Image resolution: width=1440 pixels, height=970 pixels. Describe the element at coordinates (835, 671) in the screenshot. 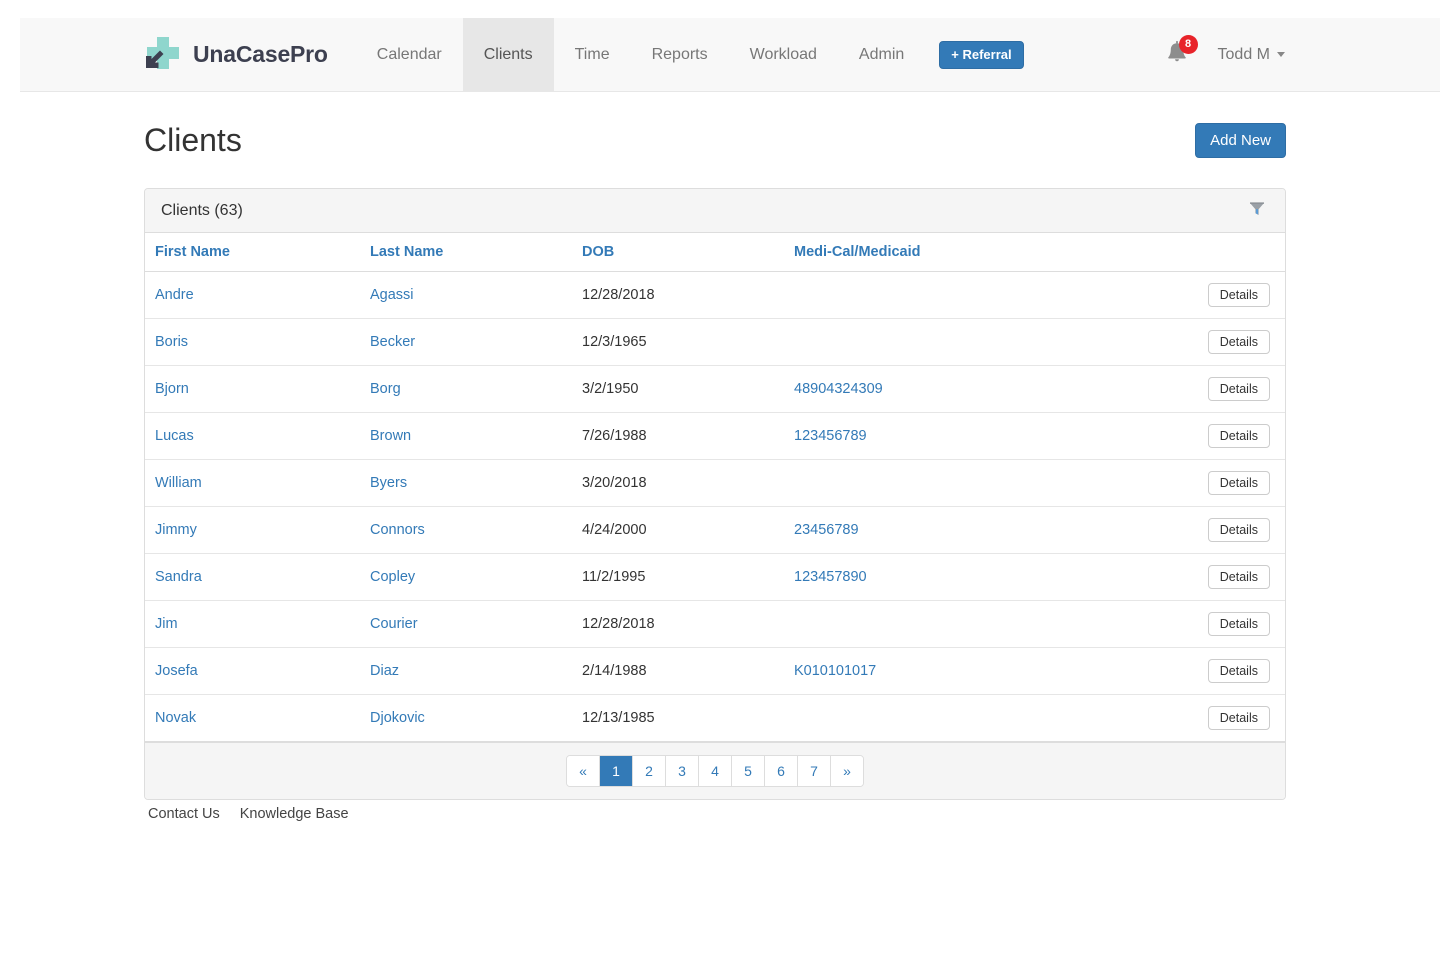

I see `client-medical-link: K010101017` at that location.